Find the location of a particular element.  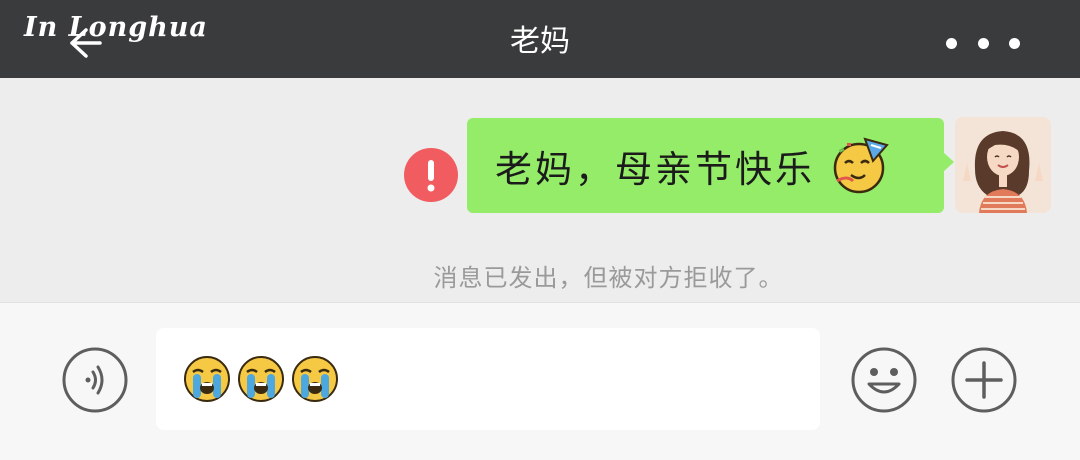

voice-icon is located at coordinates (95, 380).